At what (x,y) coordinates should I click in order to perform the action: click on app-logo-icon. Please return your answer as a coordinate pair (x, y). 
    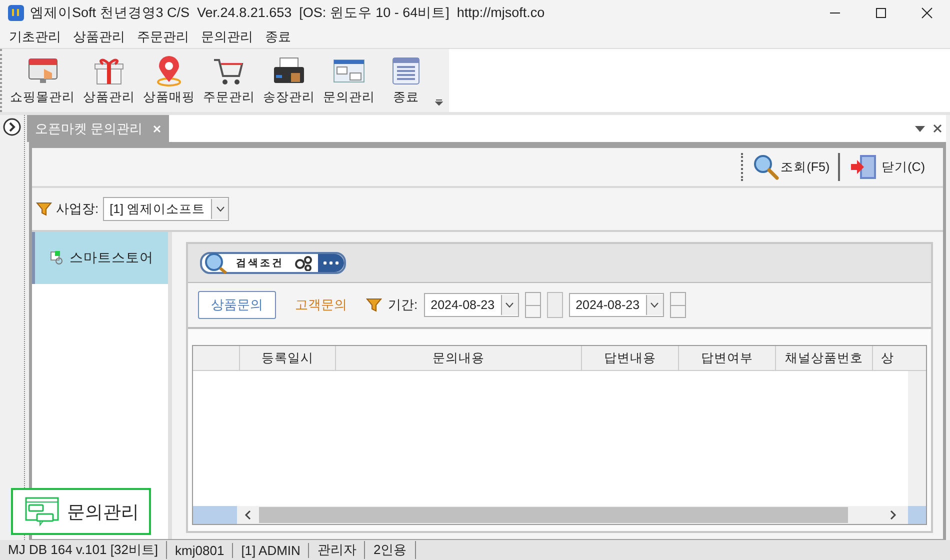
    Looking at the image, I should click on (16, 13).